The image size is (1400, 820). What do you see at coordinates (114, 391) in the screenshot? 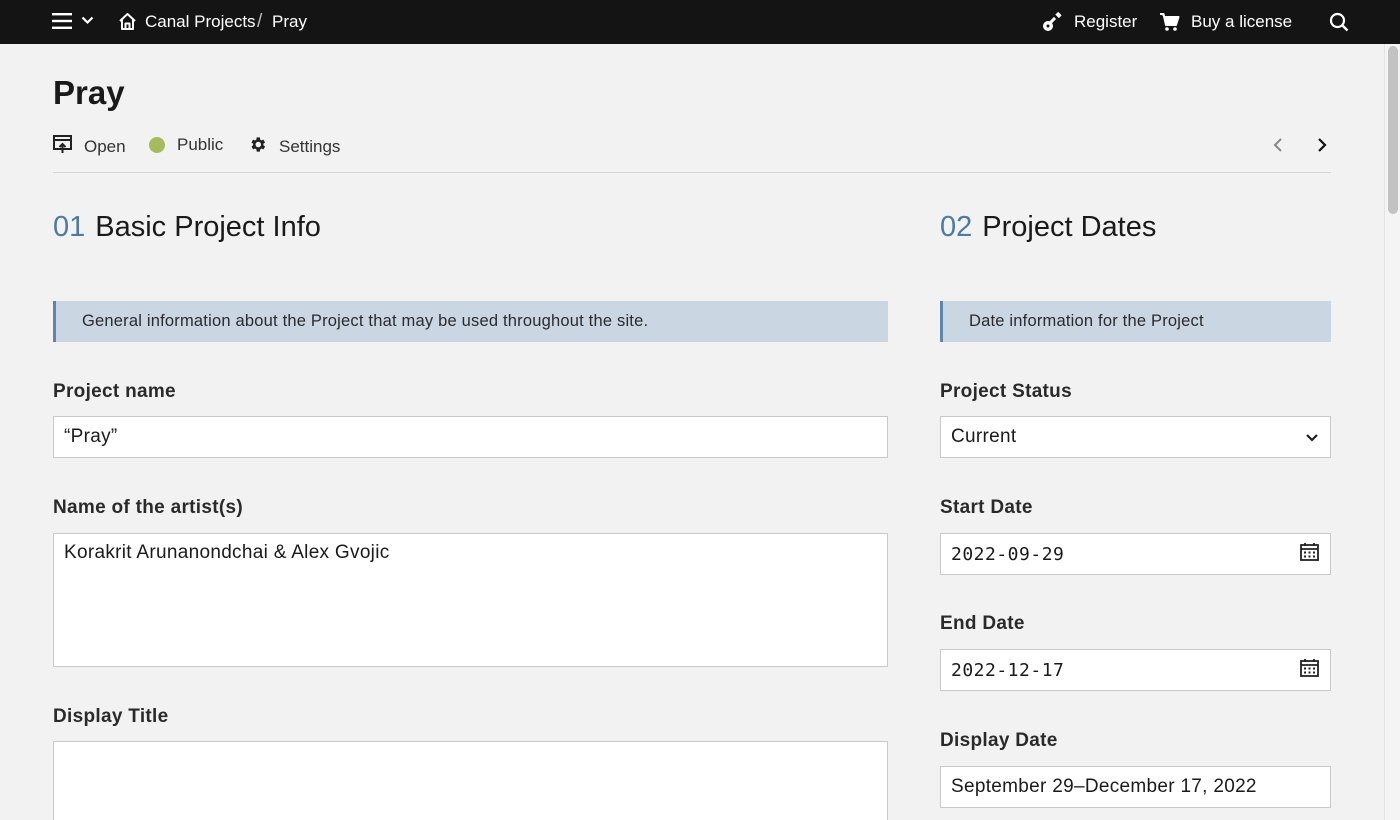
I see `project-name-label: Project name` at bounding box center [114, 391].